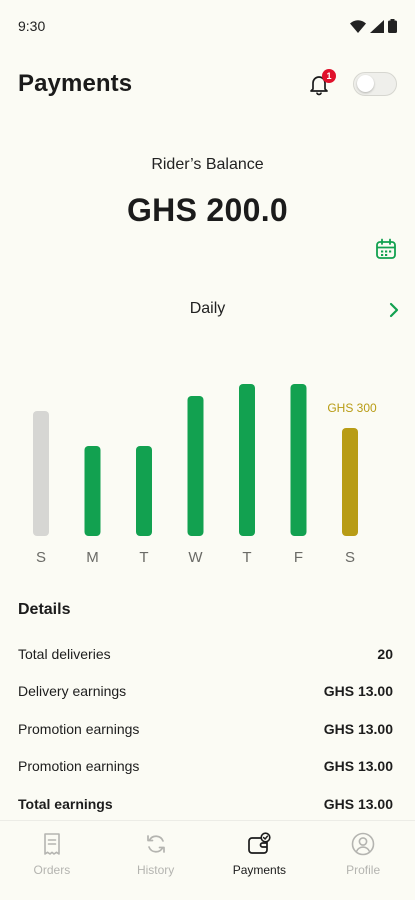 The height and width of the screenshot is (900, 415). I want to click on nav-item-profile: Profile, so click(363, 854).